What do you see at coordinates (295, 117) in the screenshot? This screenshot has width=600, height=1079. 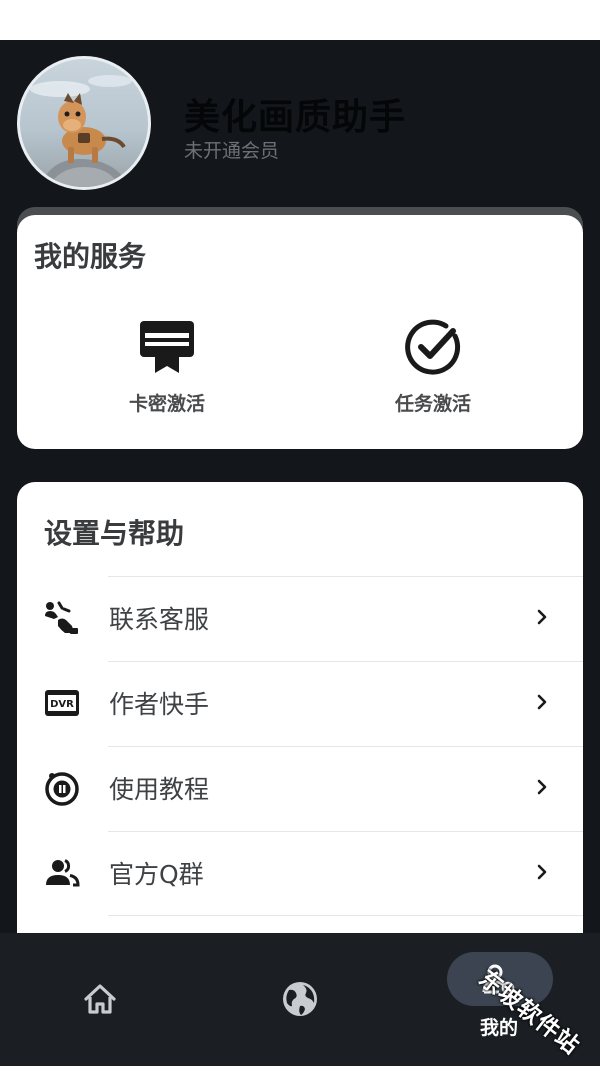 I see `app-name: 美化画质助手` at bounding box center [295, 117].